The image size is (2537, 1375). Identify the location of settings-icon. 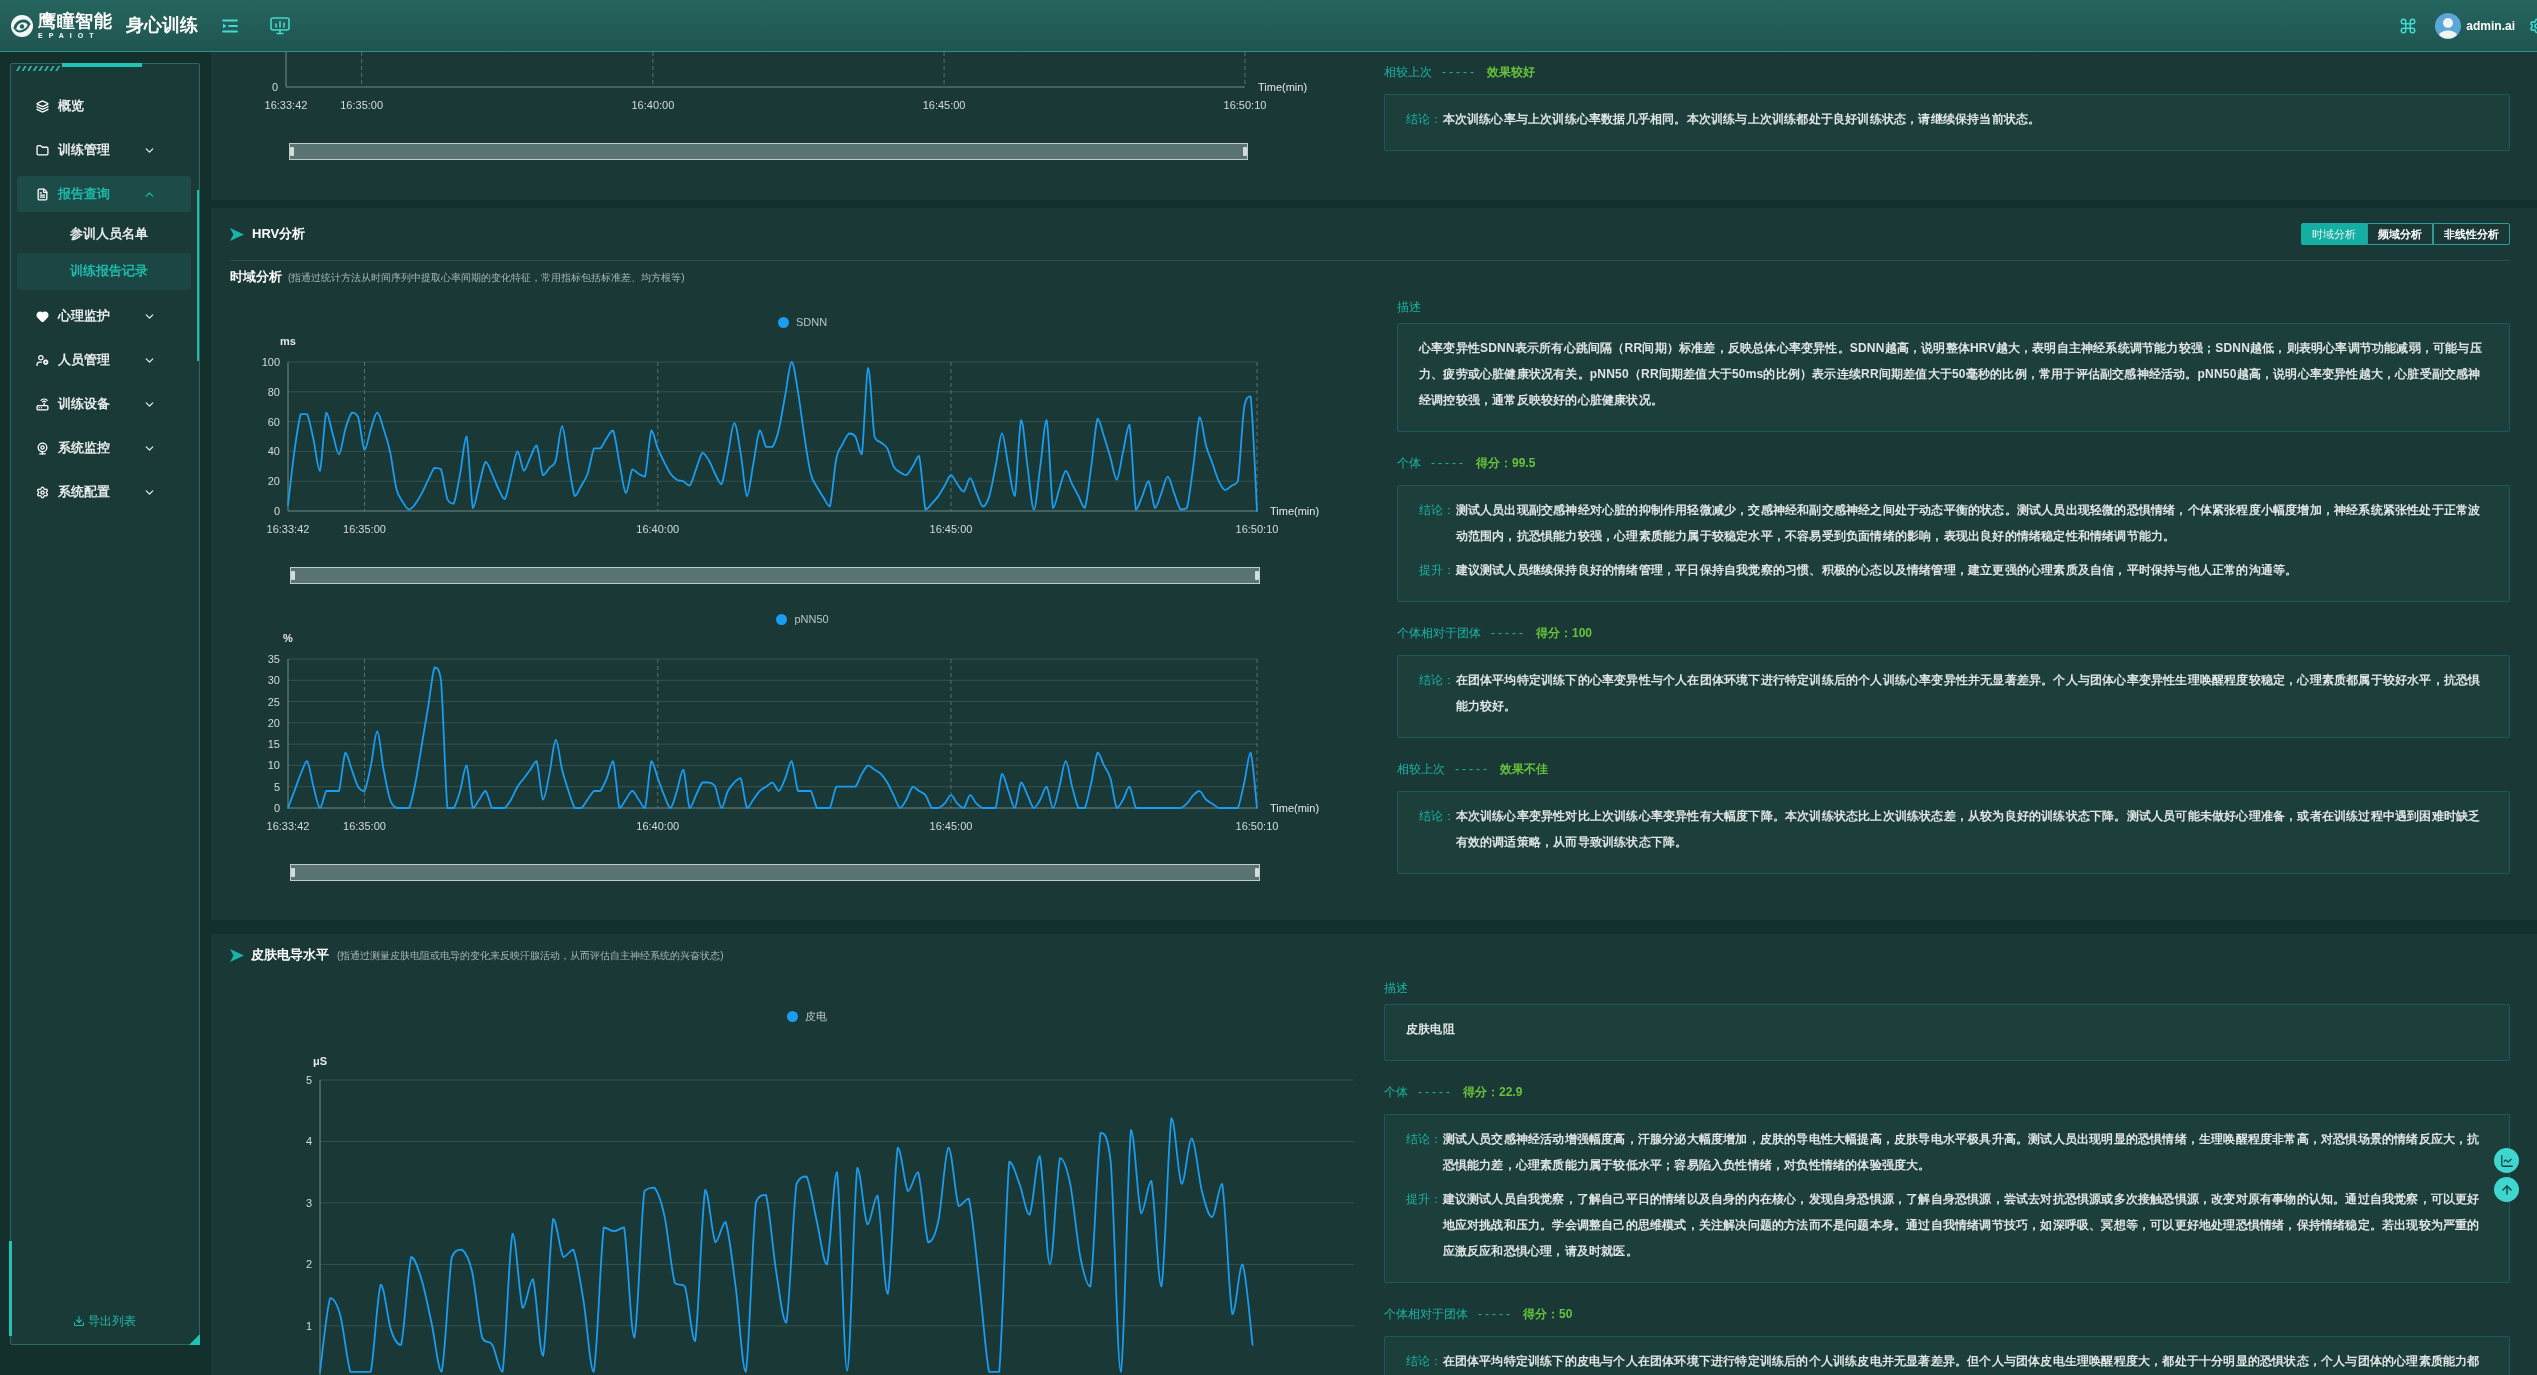
(42, 492).